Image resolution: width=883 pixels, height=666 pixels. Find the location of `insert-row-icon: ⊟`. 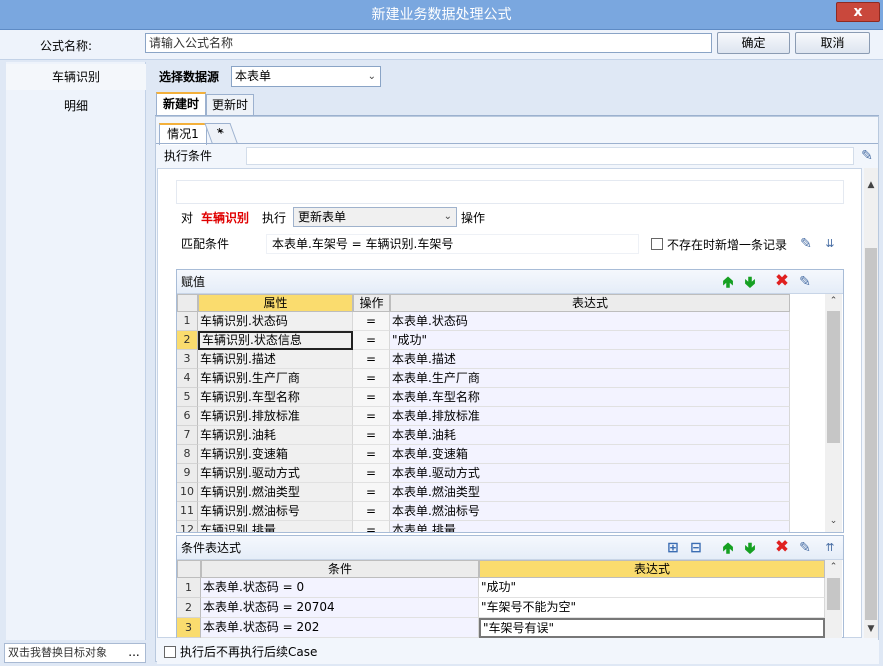

insert-row-icon: ⊟ is located at coordinates (696, 548).